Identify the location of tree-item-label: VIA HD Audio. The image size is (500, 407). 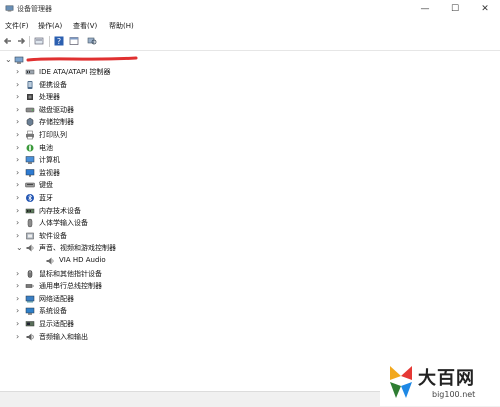
(82, 260).